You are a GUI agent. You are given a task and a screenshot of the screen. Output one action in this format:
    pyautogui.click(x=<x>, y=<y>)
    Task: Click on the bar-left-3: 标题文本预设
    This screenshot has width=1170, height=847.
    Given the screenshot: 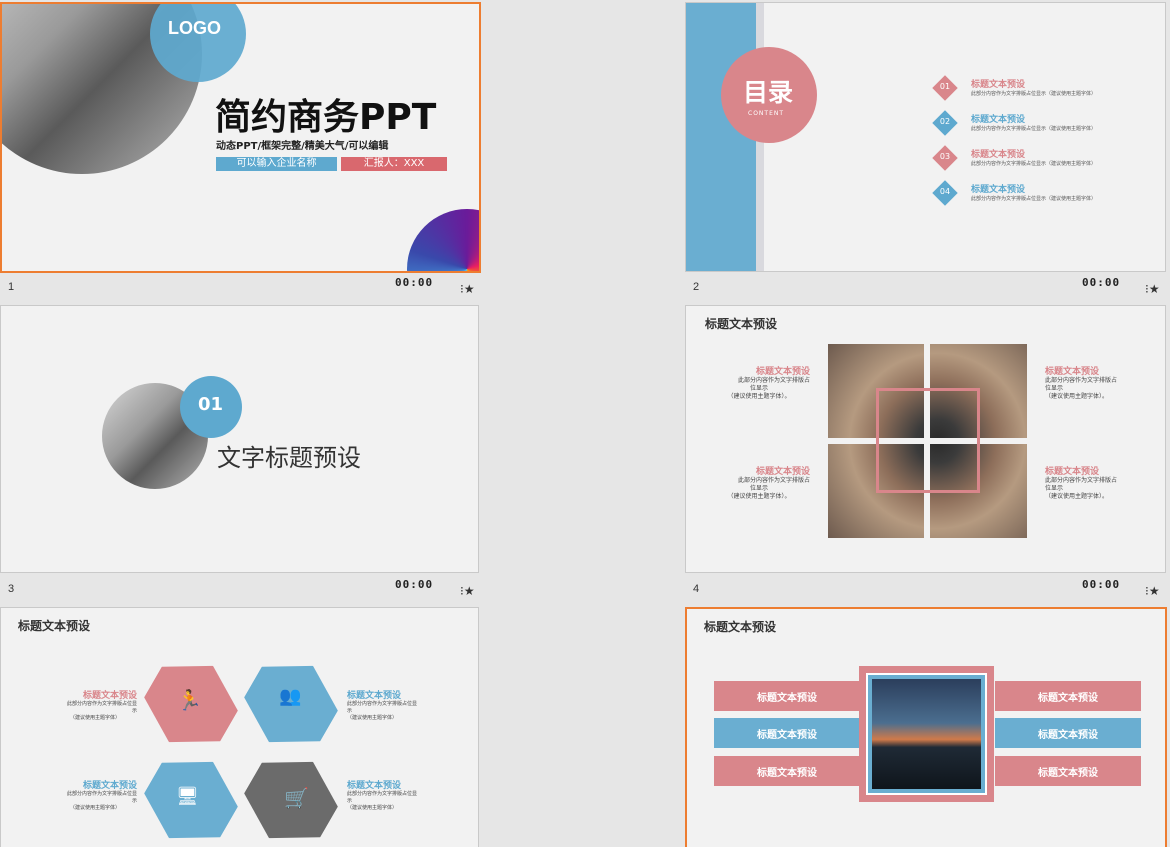 What is the action you would take?
    pyautogui.click(x=787, y=771)
    